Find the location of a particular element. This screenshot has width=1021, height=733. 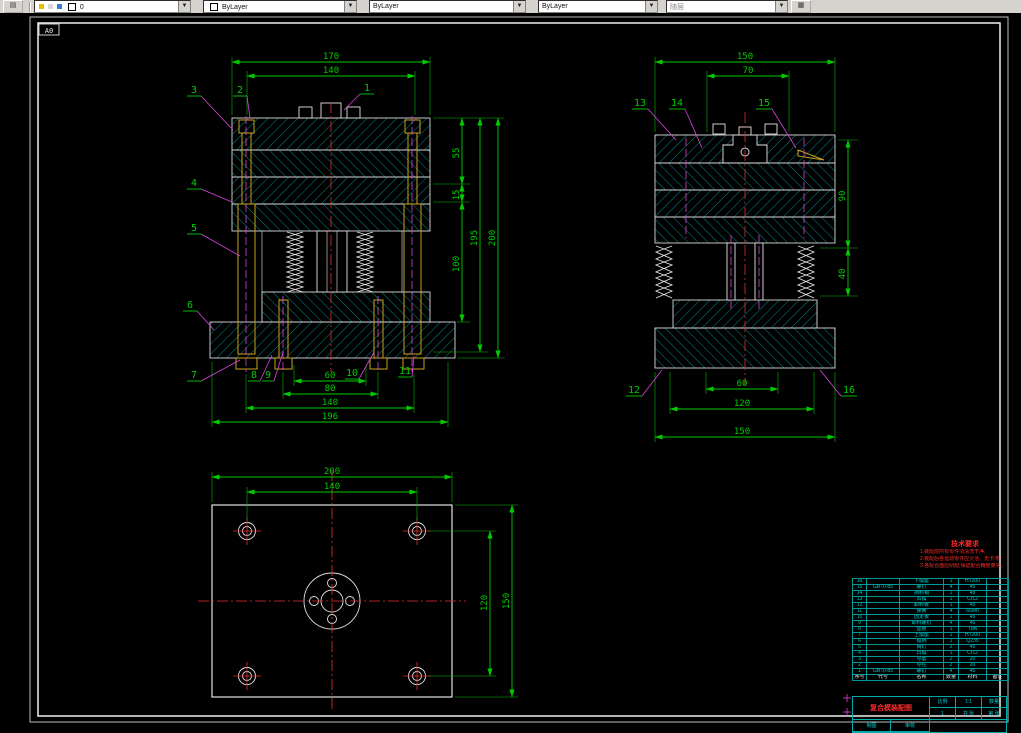

titleblock-sheets: 共 张 is located at coordinates (969, 714).